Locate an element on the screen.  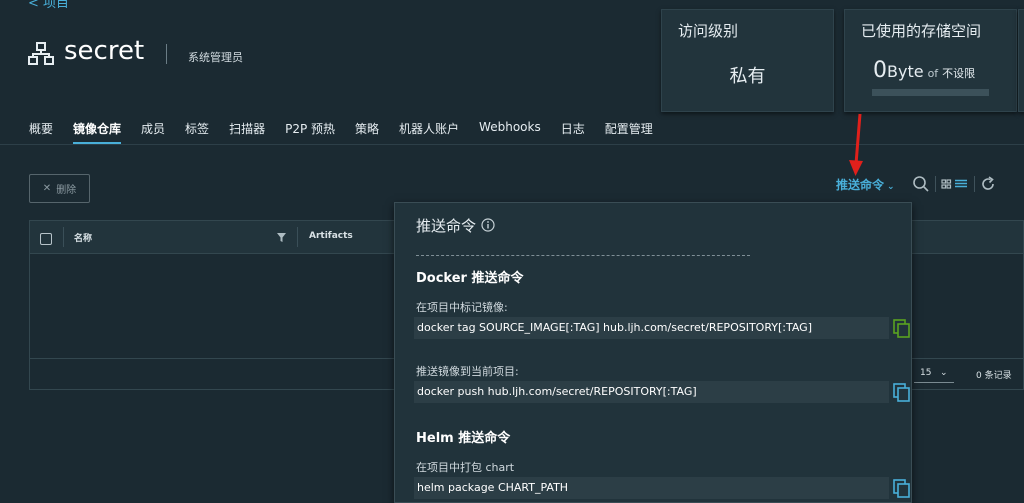
delete-button: ✕ 删除 is located at coordinates (59, 188).